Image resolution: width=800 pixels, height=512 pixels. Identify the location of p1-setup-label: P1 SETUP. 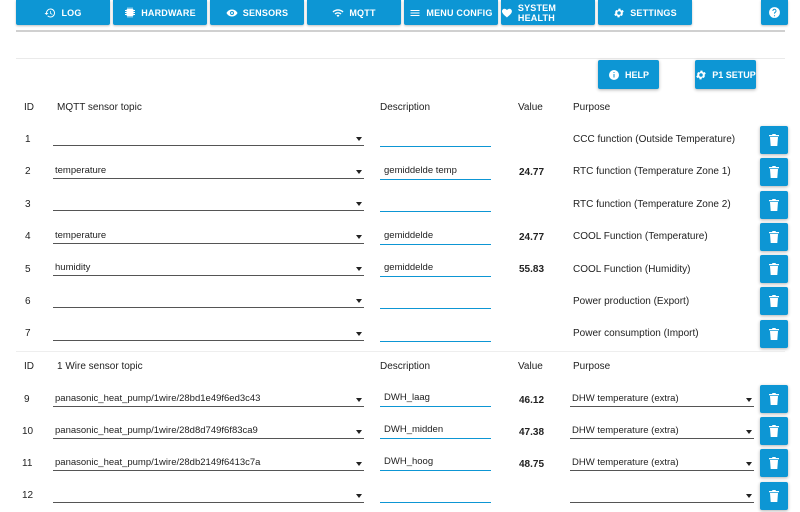
(734, 74).